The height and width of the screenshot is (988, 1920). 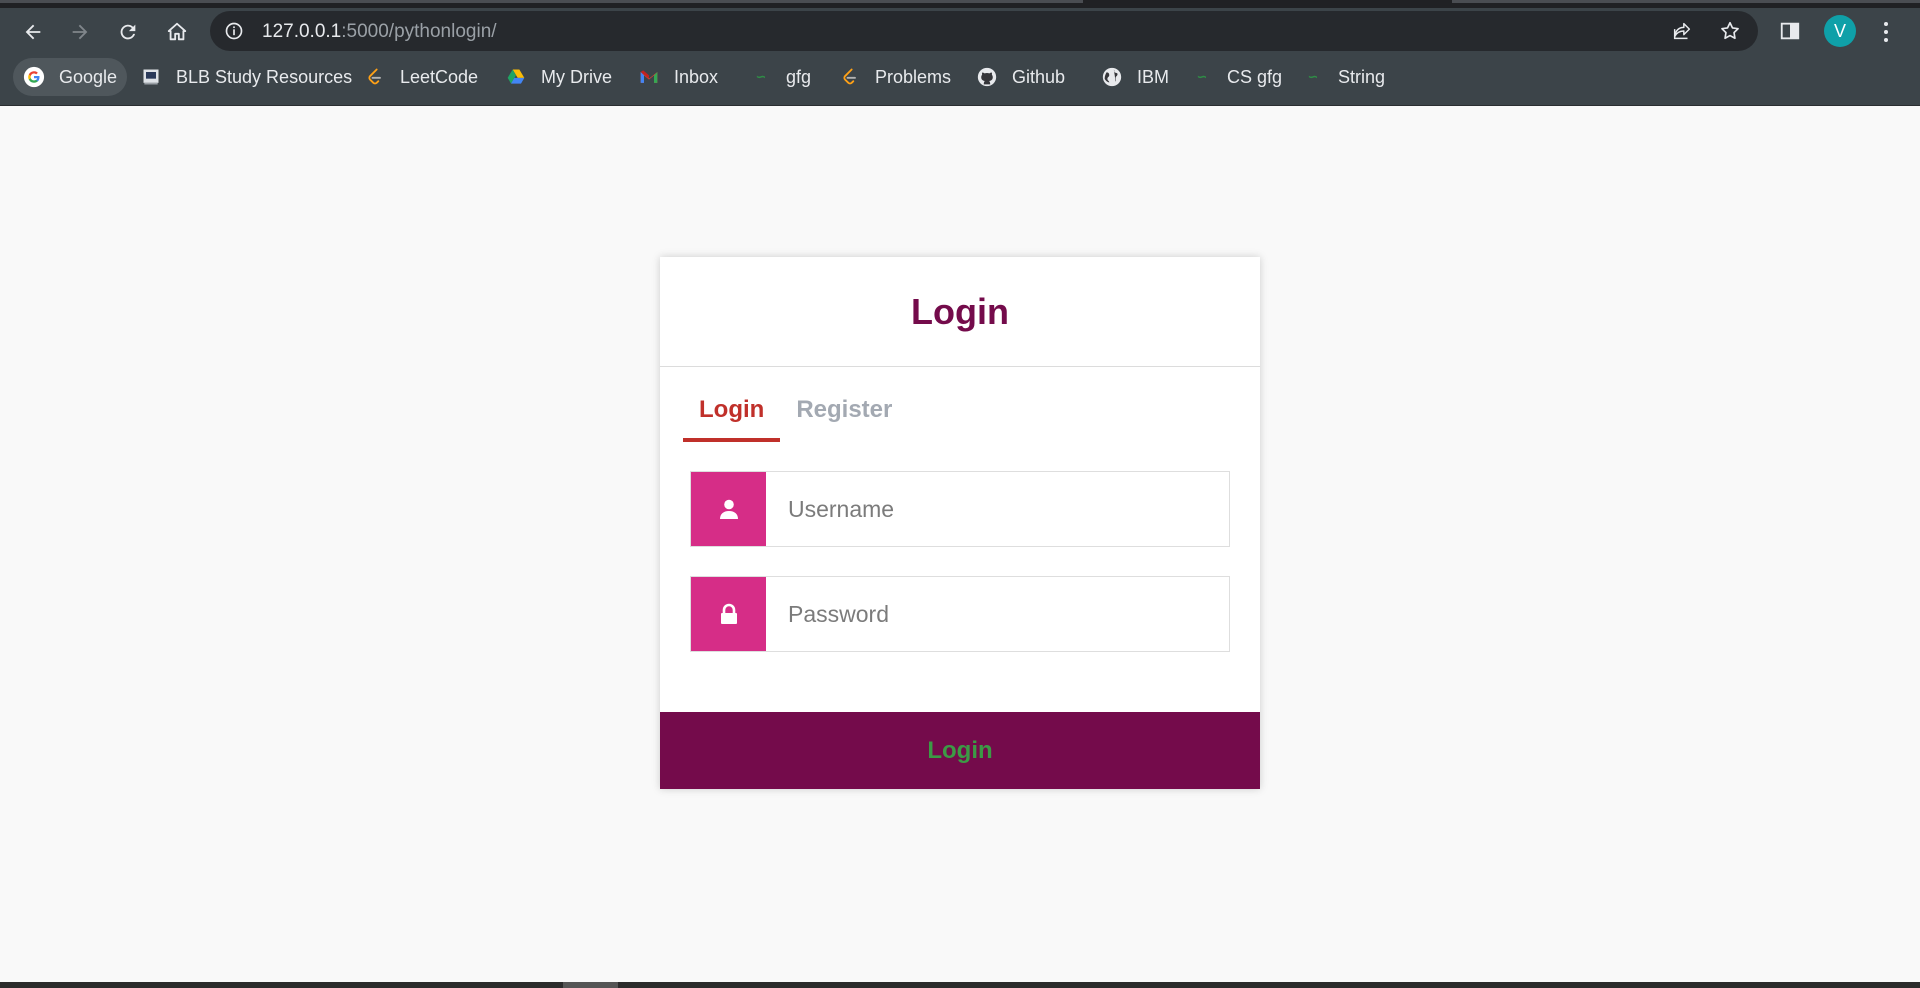 What do you see at coordinates (151, 77) in the screenshot?
I see `blb-icon` at bounding box center [151, 77].